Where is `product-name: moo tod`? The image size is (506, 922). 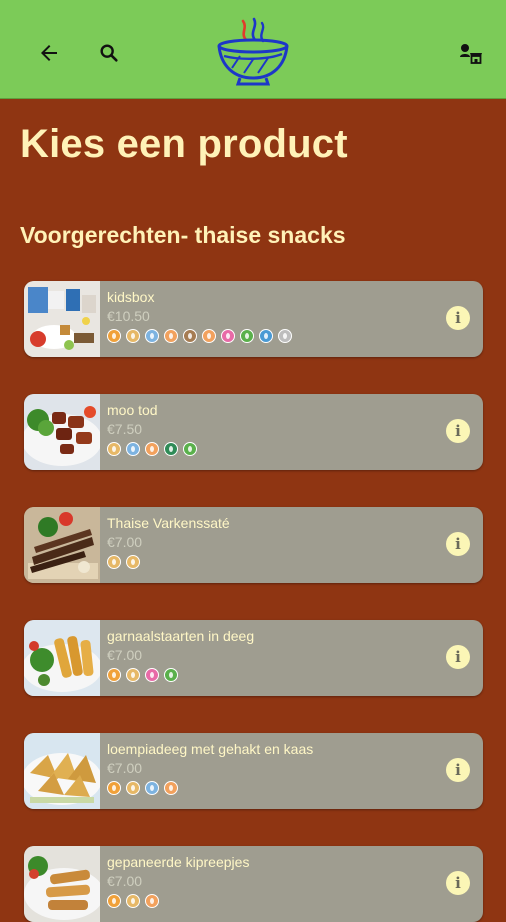 product-name: moo tod is located at coordinates (132, 410).